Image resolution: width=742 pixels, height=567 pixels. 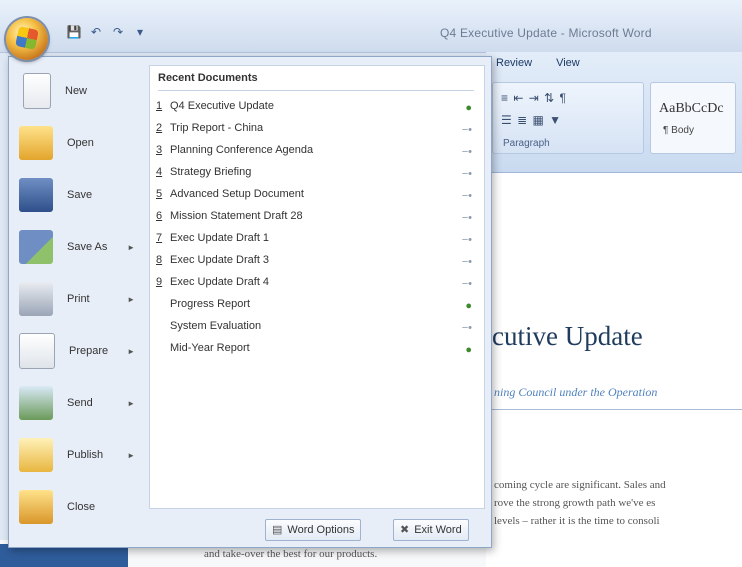 What do you see at coordinates (118, 32) in the screenshot?
I see `redo-icon: ↷` at bounding box center [118, 32].